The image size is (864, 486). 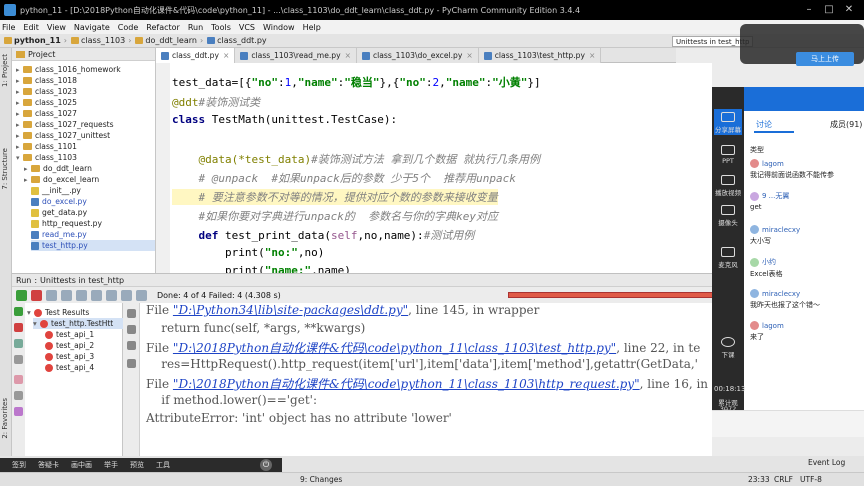 What do you see at coordinates (728, 258) in the screenshot?
I see `mic-button: 麦克风` at bounding box center [728, 258].